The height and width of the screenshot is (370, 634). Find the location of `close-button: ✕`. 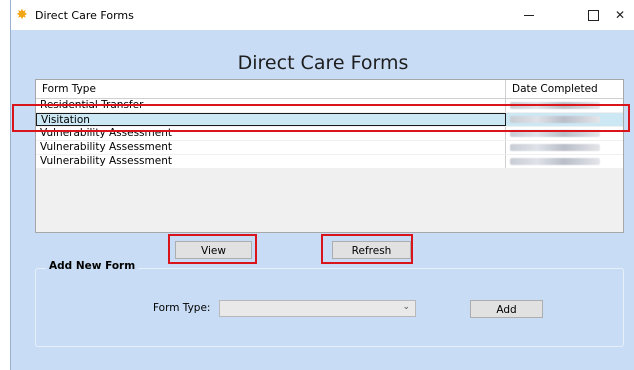

close-button: ✕ is located at coordinates (619, 15).